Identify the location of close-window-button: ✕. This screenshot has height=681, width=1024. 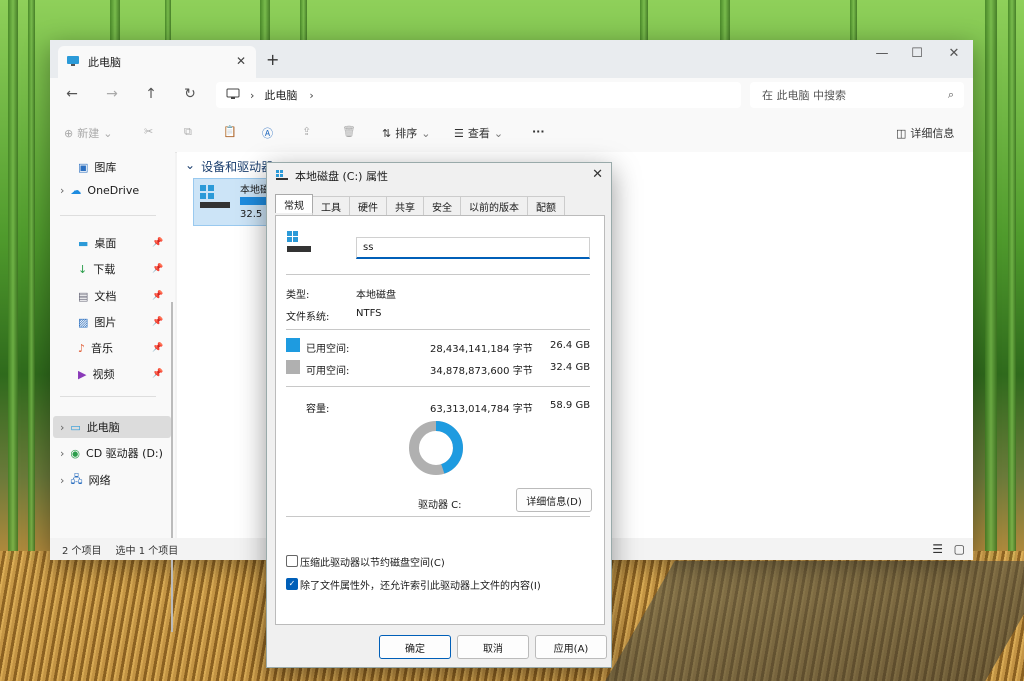
(954, 53).